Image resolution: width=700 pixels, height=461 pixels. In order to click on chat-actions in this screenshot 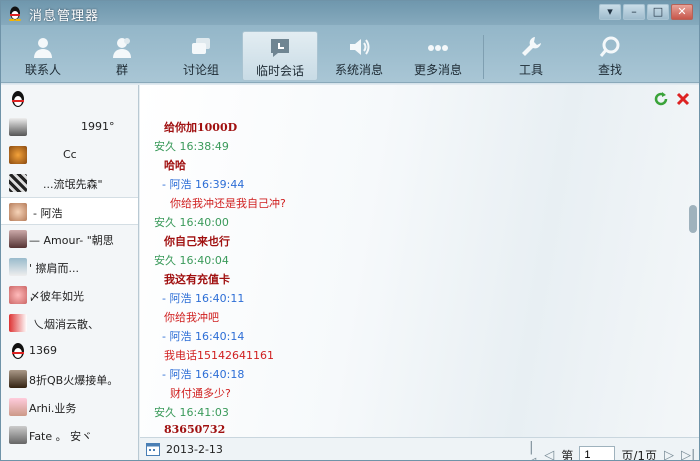, I will do `click(672, 99)`.